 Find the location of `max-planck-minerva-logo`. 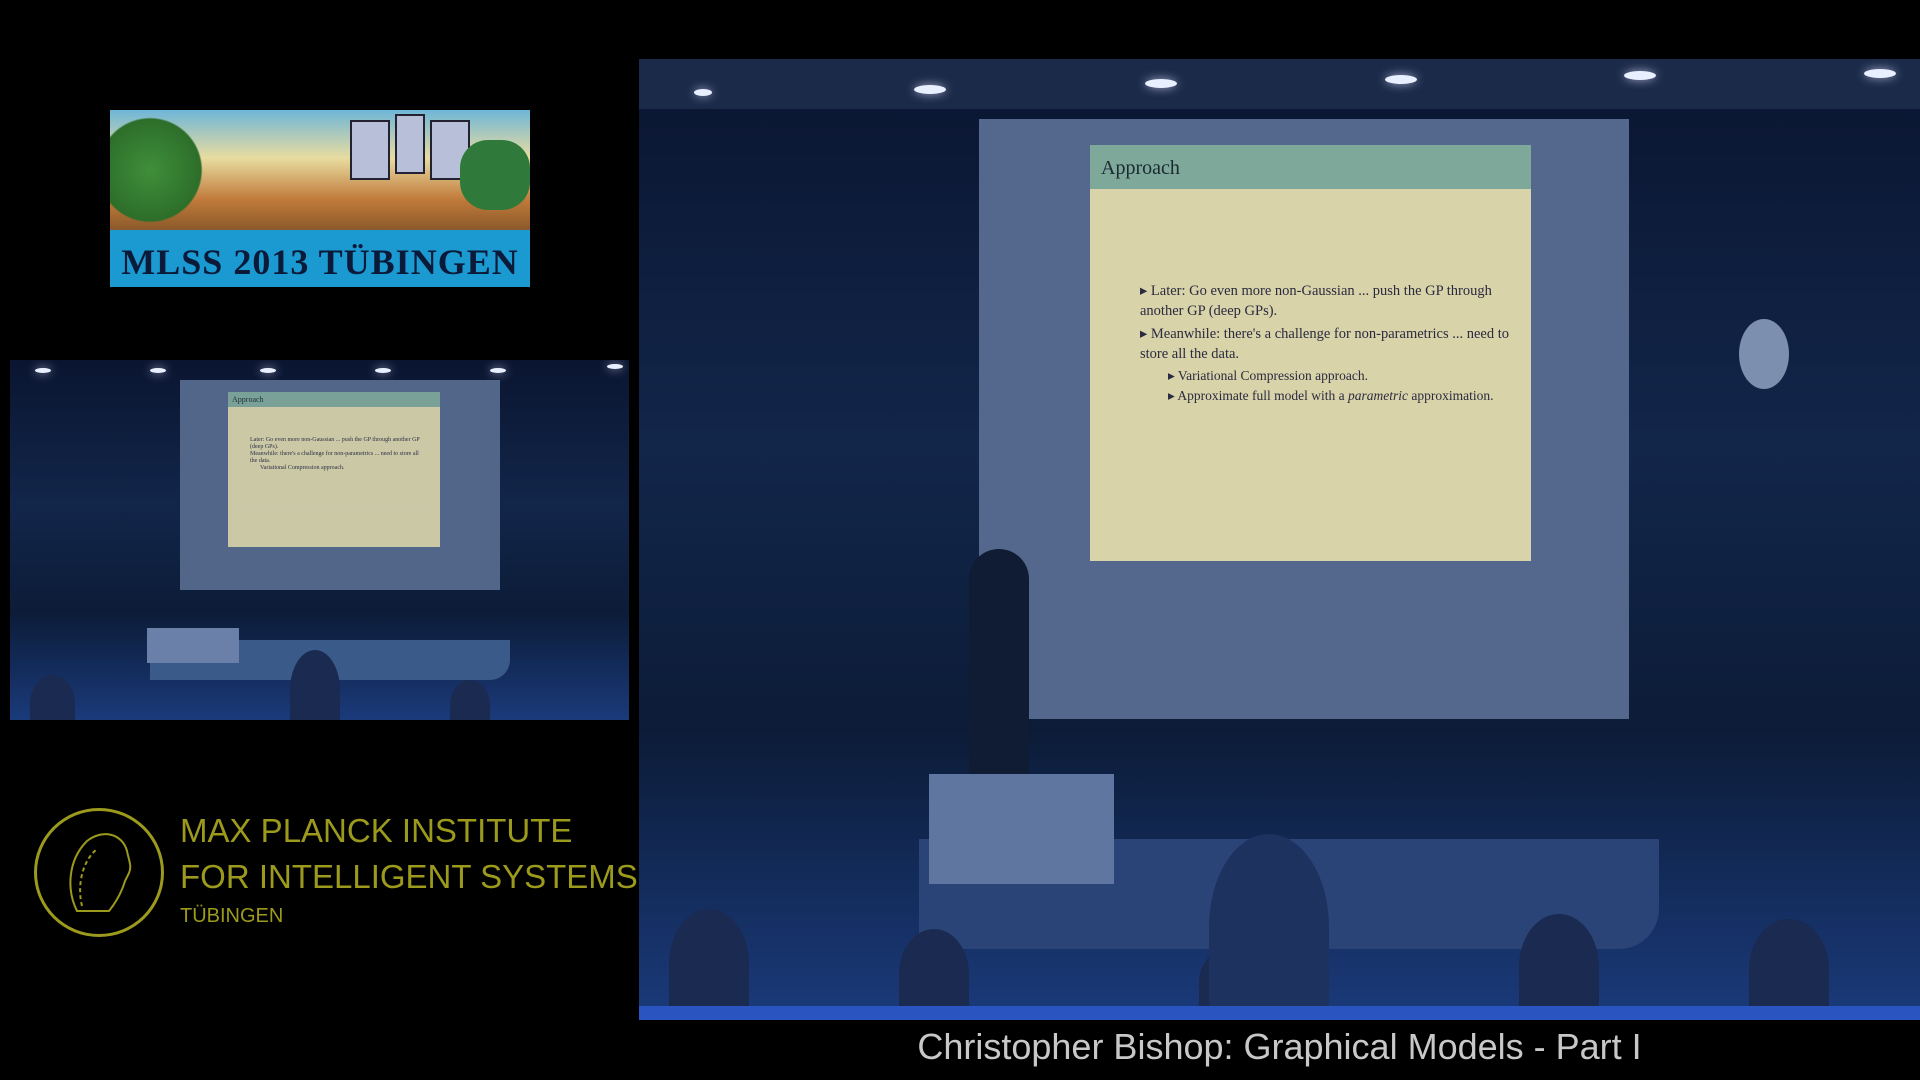

max-planck-minerva-logo is located at coordinates (99, 872).